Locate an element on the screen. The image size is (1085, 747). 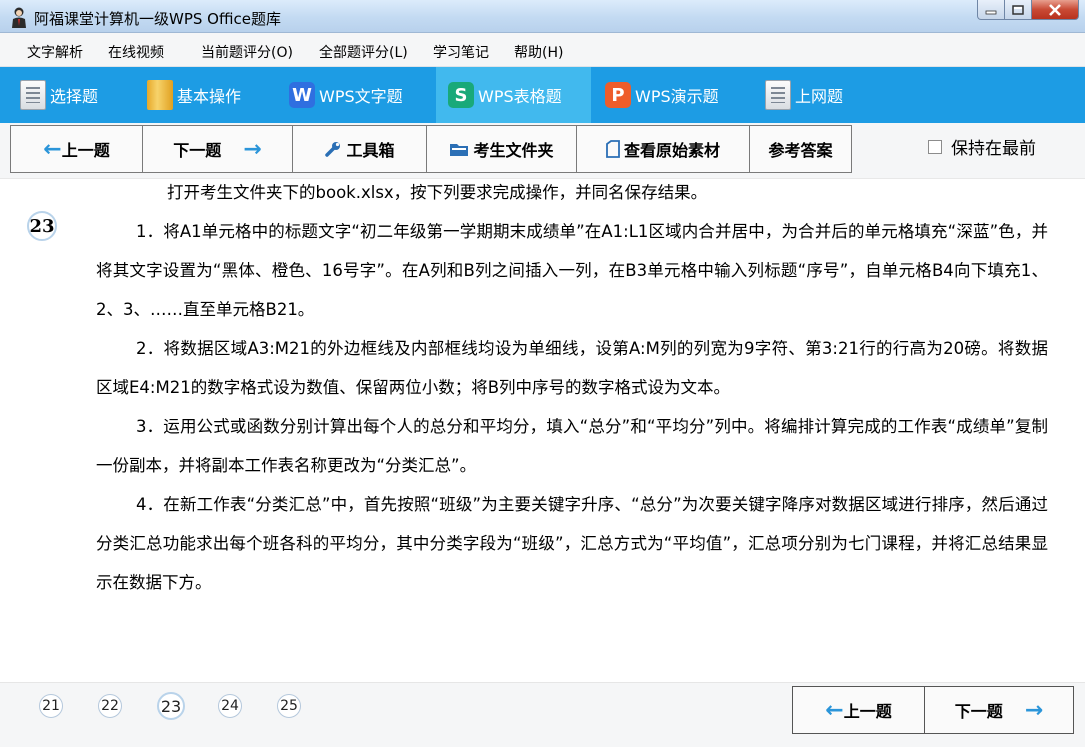
toolbox-button: 工具箱 is located at coordinates (360, 149).